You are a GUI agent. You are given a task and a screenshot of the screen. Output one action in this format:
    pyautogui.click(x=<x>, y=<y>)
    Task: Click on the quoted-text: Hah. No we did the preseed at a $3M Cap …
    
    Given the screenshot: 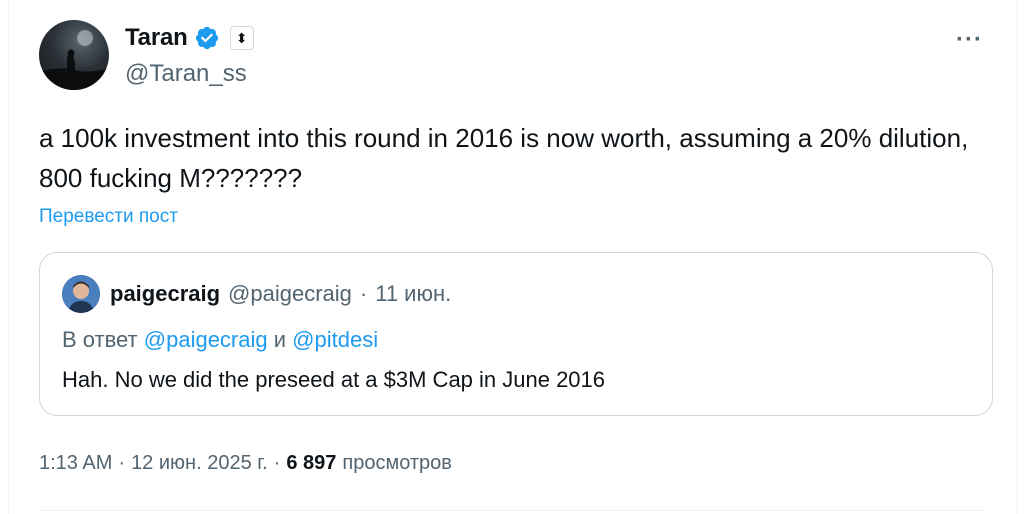 What is the action you would take?
    pyautogui.click(x=334, y=379)
    